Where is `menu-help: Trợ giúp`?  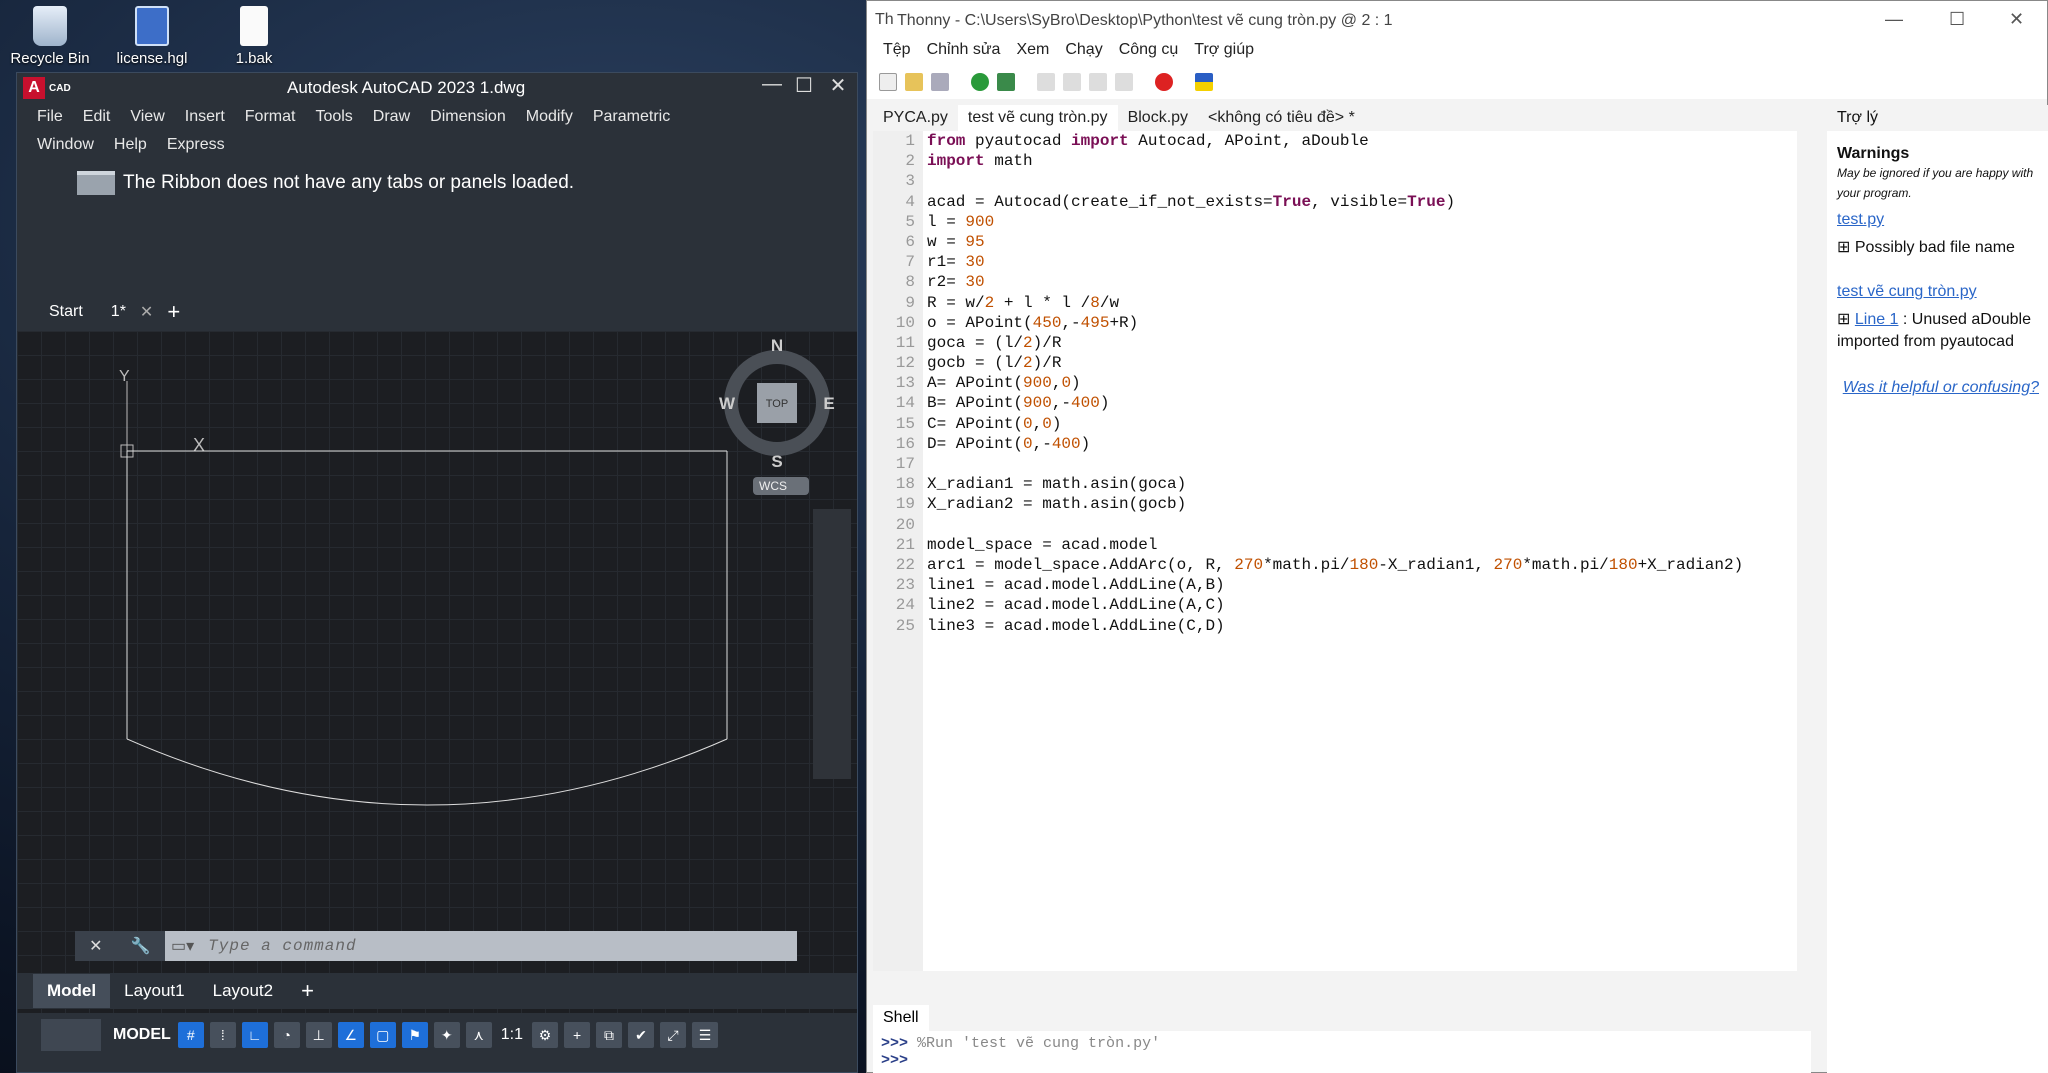 menu-help: Trợ giúp is located at coordinates (1224, 53).